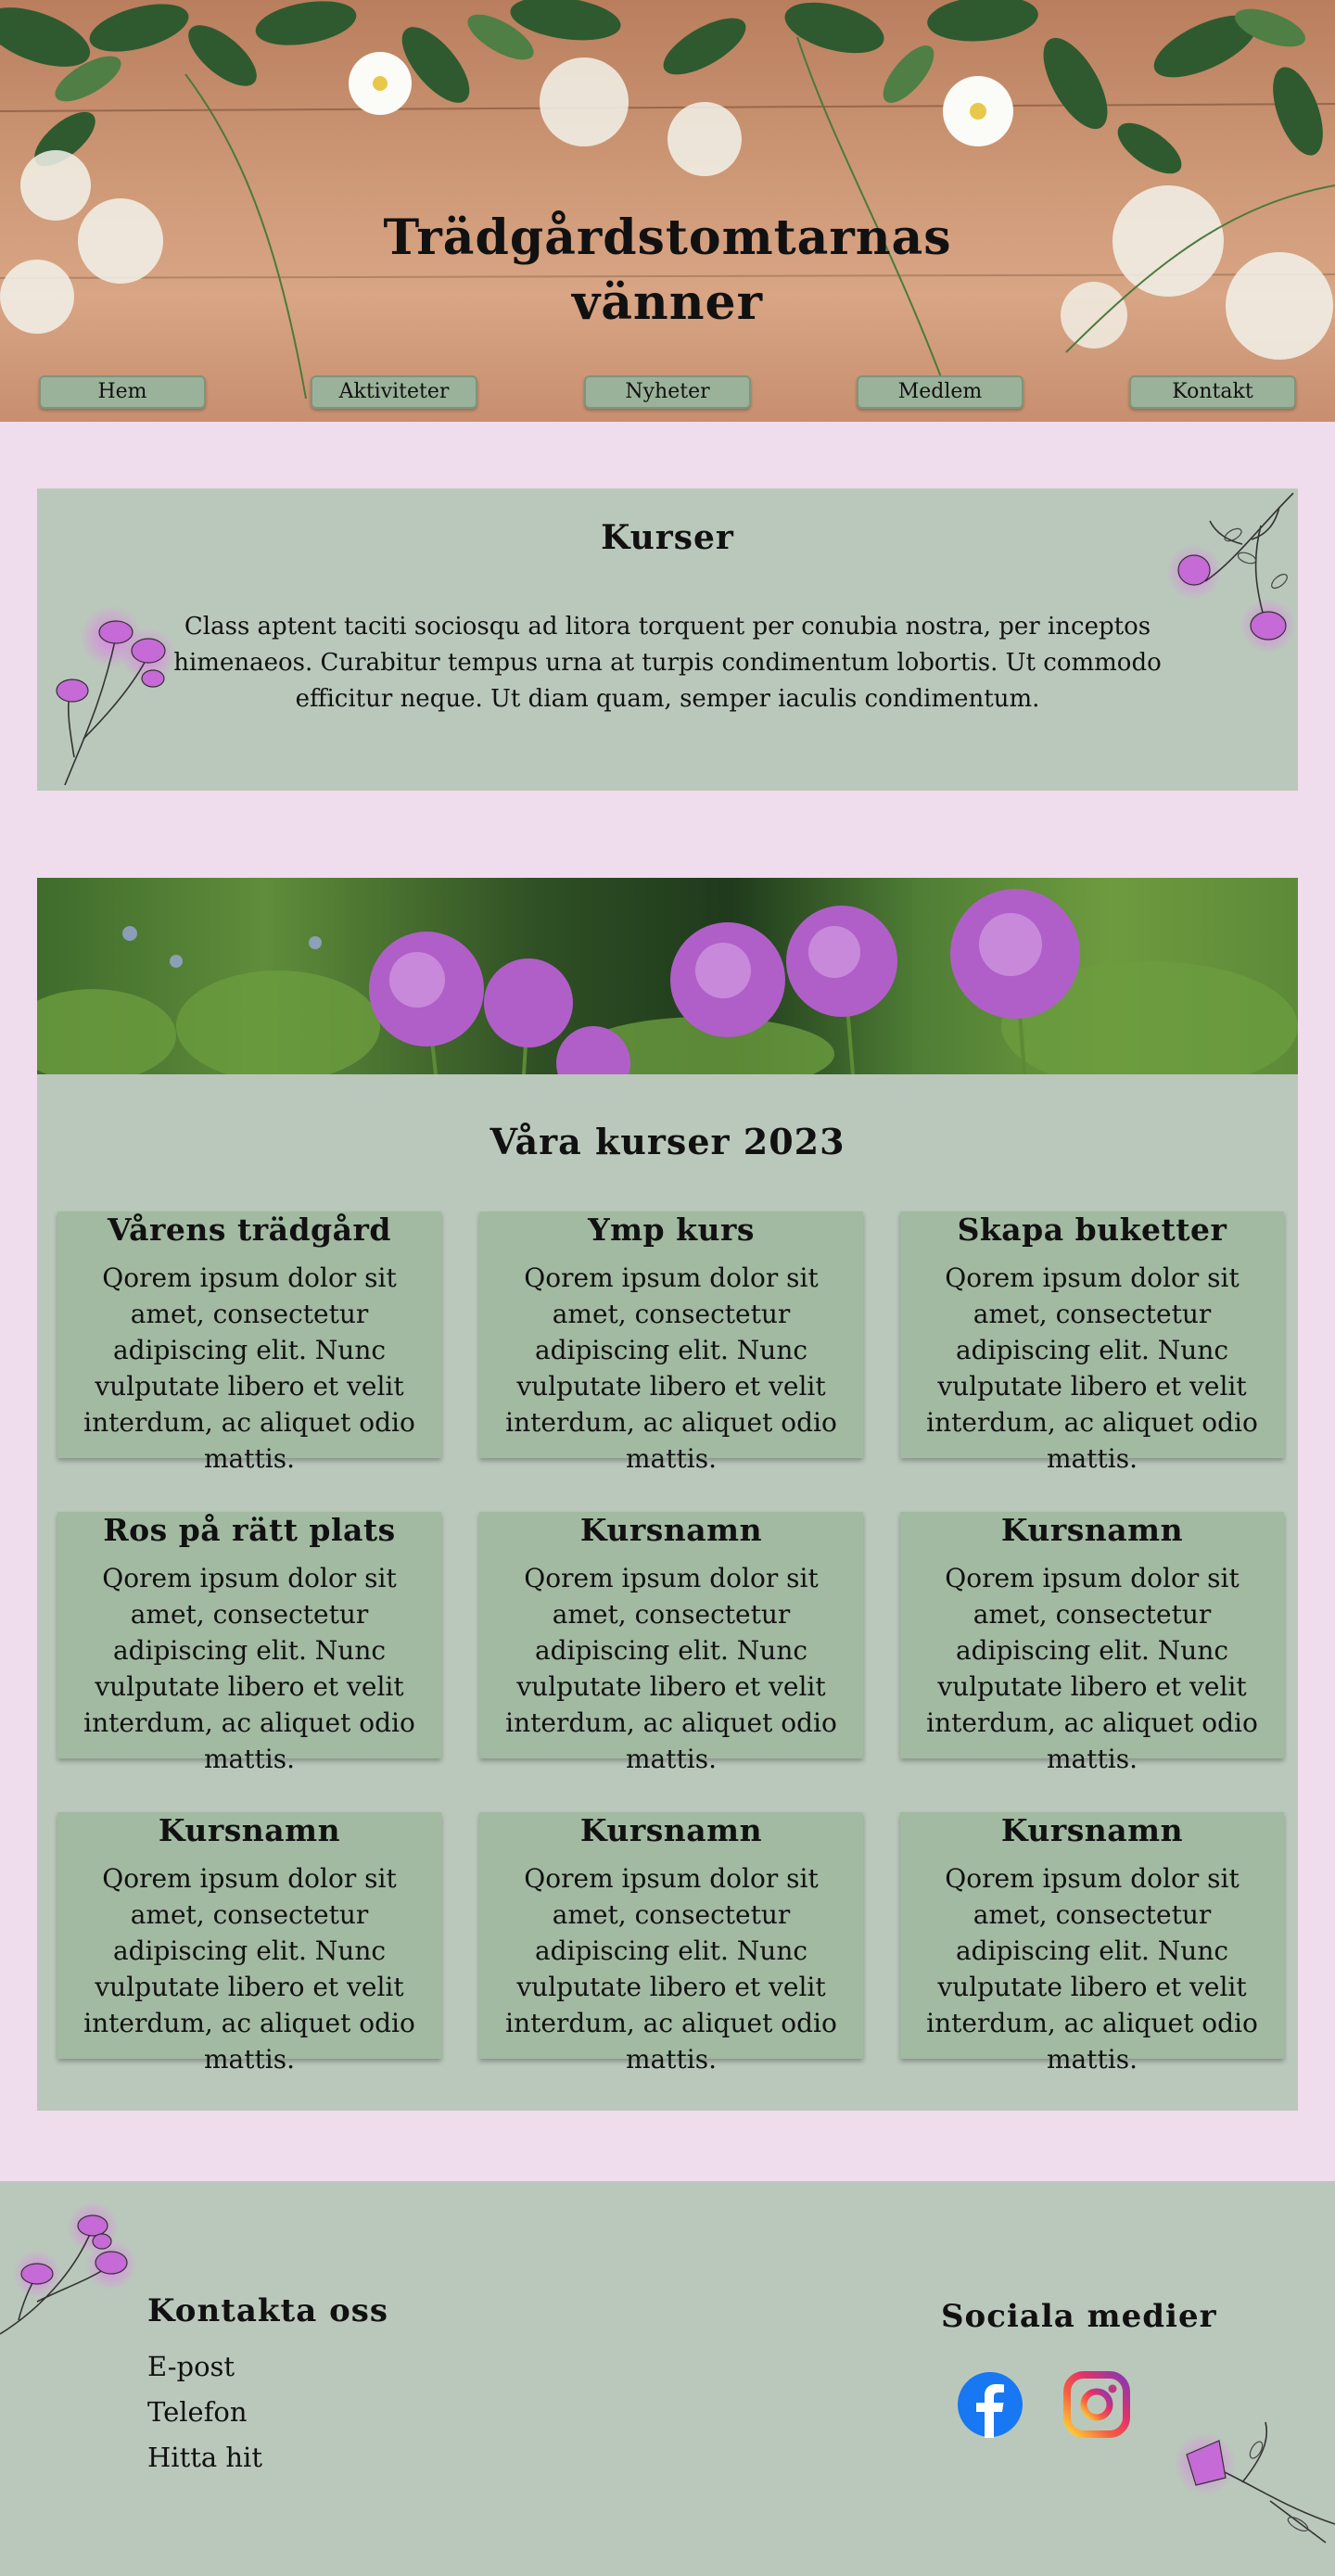 This screenshot has height=2576, width=1335. I want to click on course-title: Ros på rätt plats, so click(249, 1530).